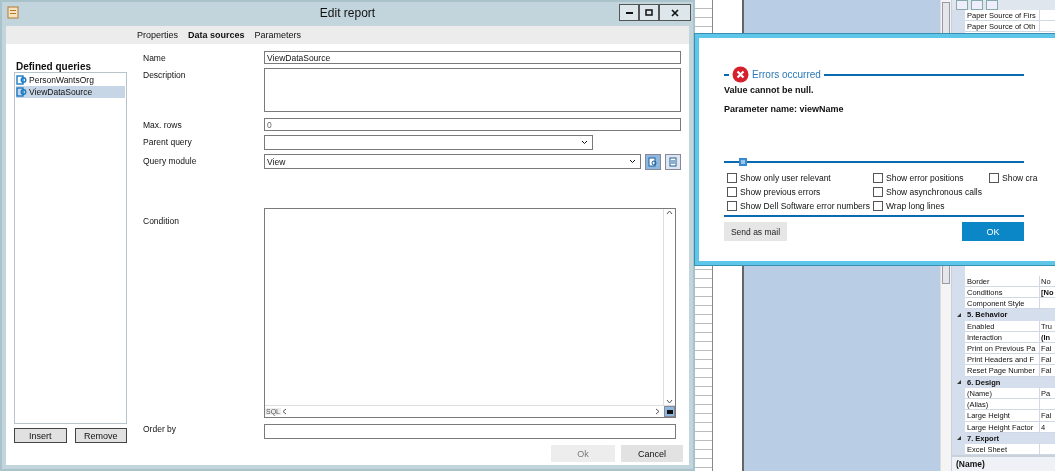 This screenshot has height=471, width=1055. Describe the element at coordinates (755, 231) in the screenshot. I see `send-mail-button: Send as mail` at that location.